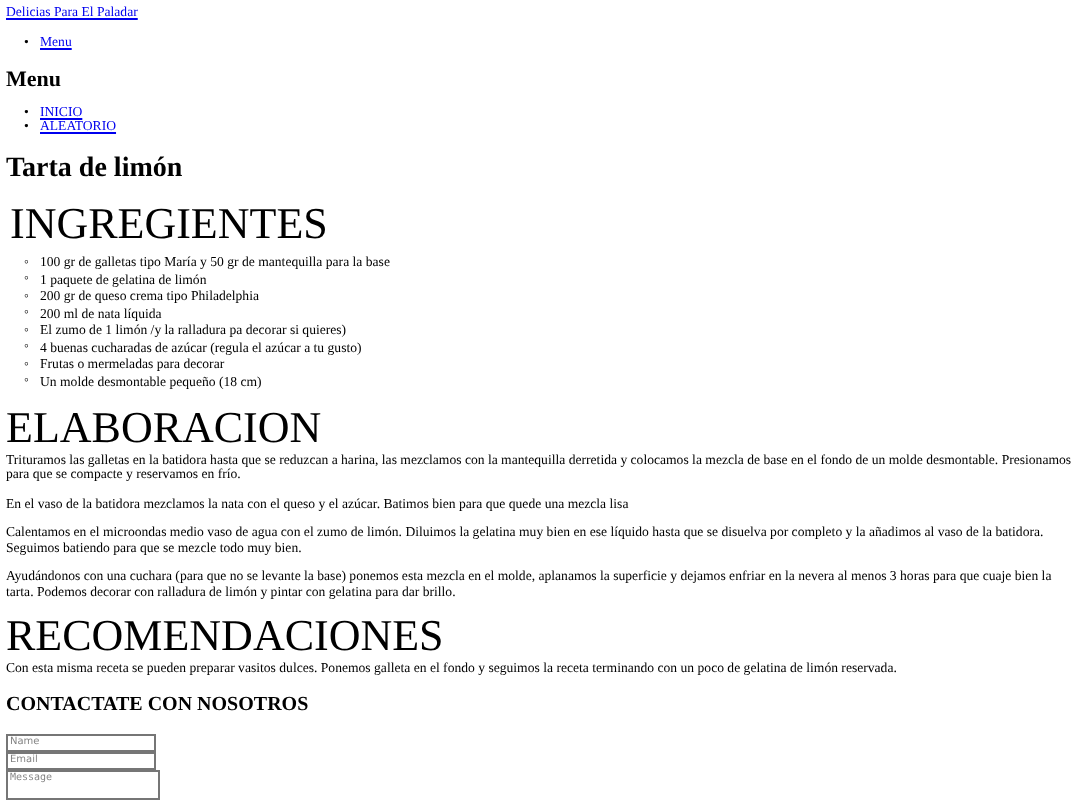  I want to click on page-title: Tarta de limón, so click(95, 169).